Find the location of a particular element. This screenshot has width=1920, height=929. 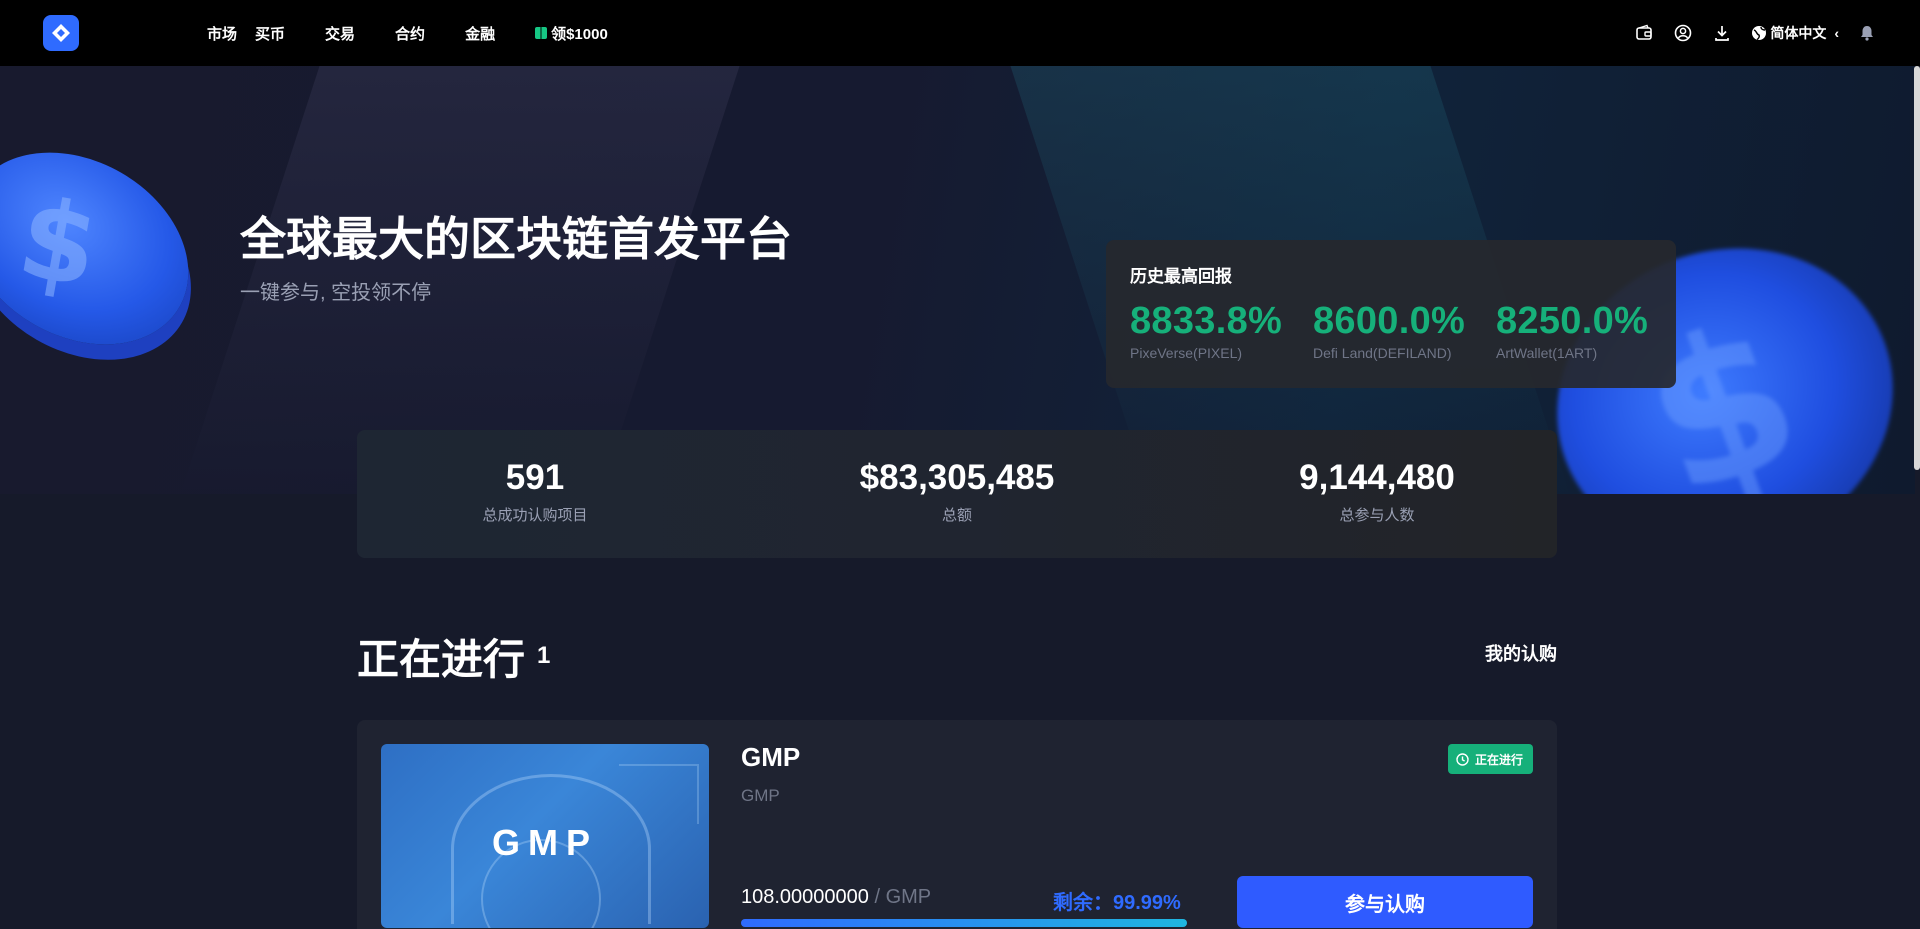

hero-title: 全球最大的区块链首发平台 is located at coordinates (516, 239).